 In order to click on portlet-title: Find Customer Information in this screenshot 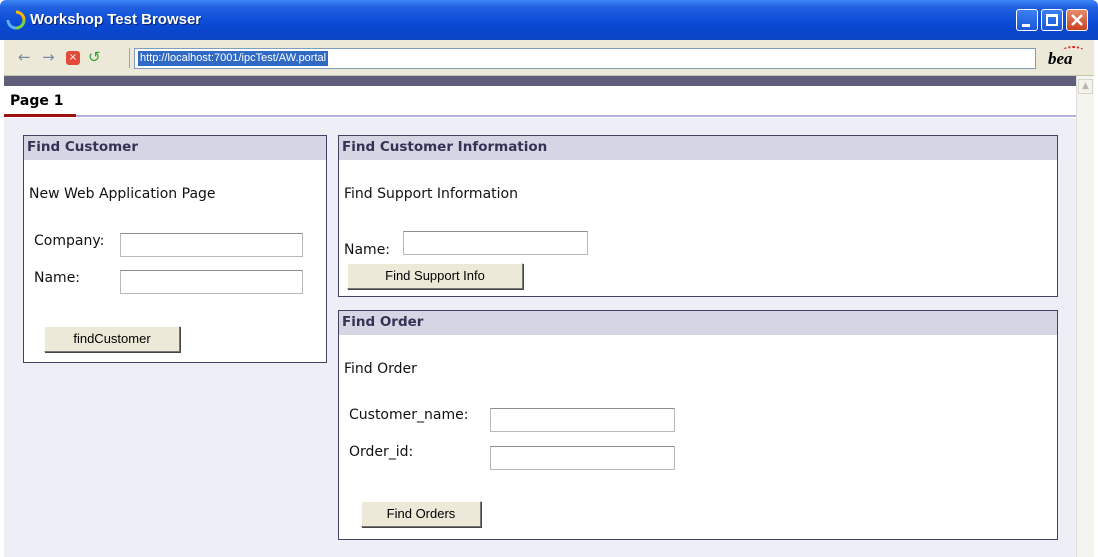, I will do `click(698, 148)`.